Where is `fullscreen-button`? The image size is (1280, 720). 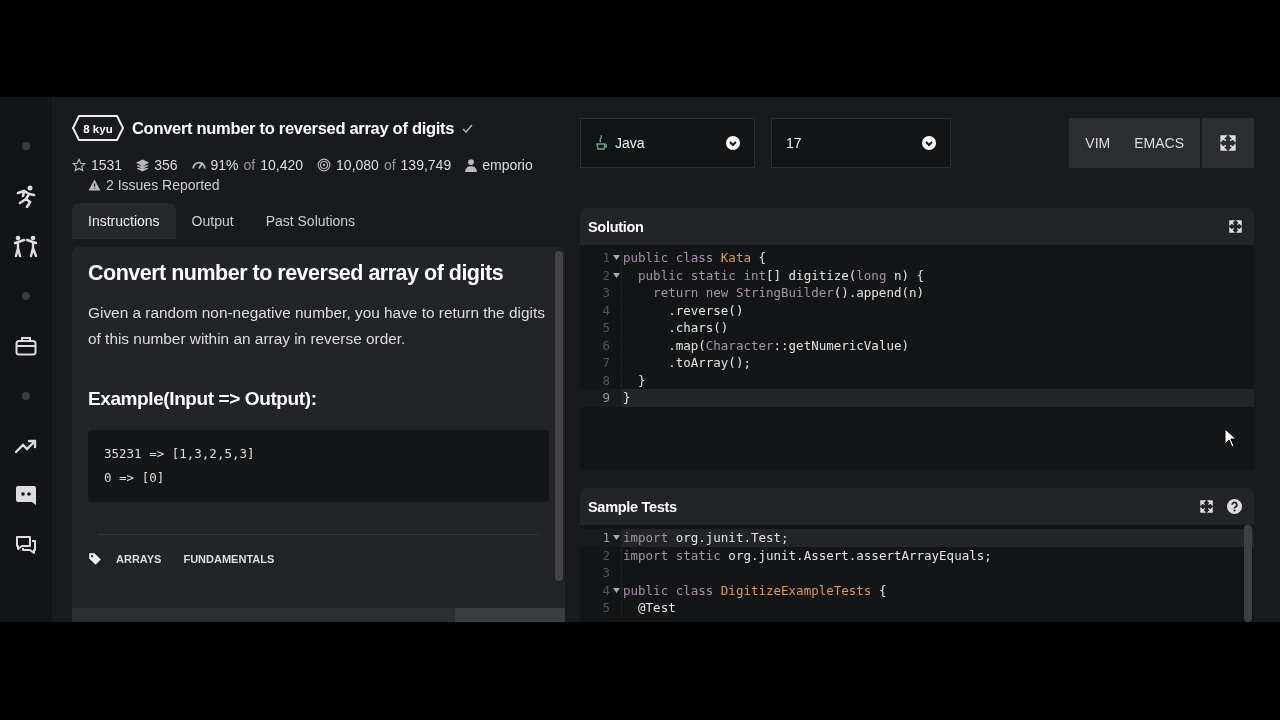 fullscreen-button is located at coordinates (1228, 143).